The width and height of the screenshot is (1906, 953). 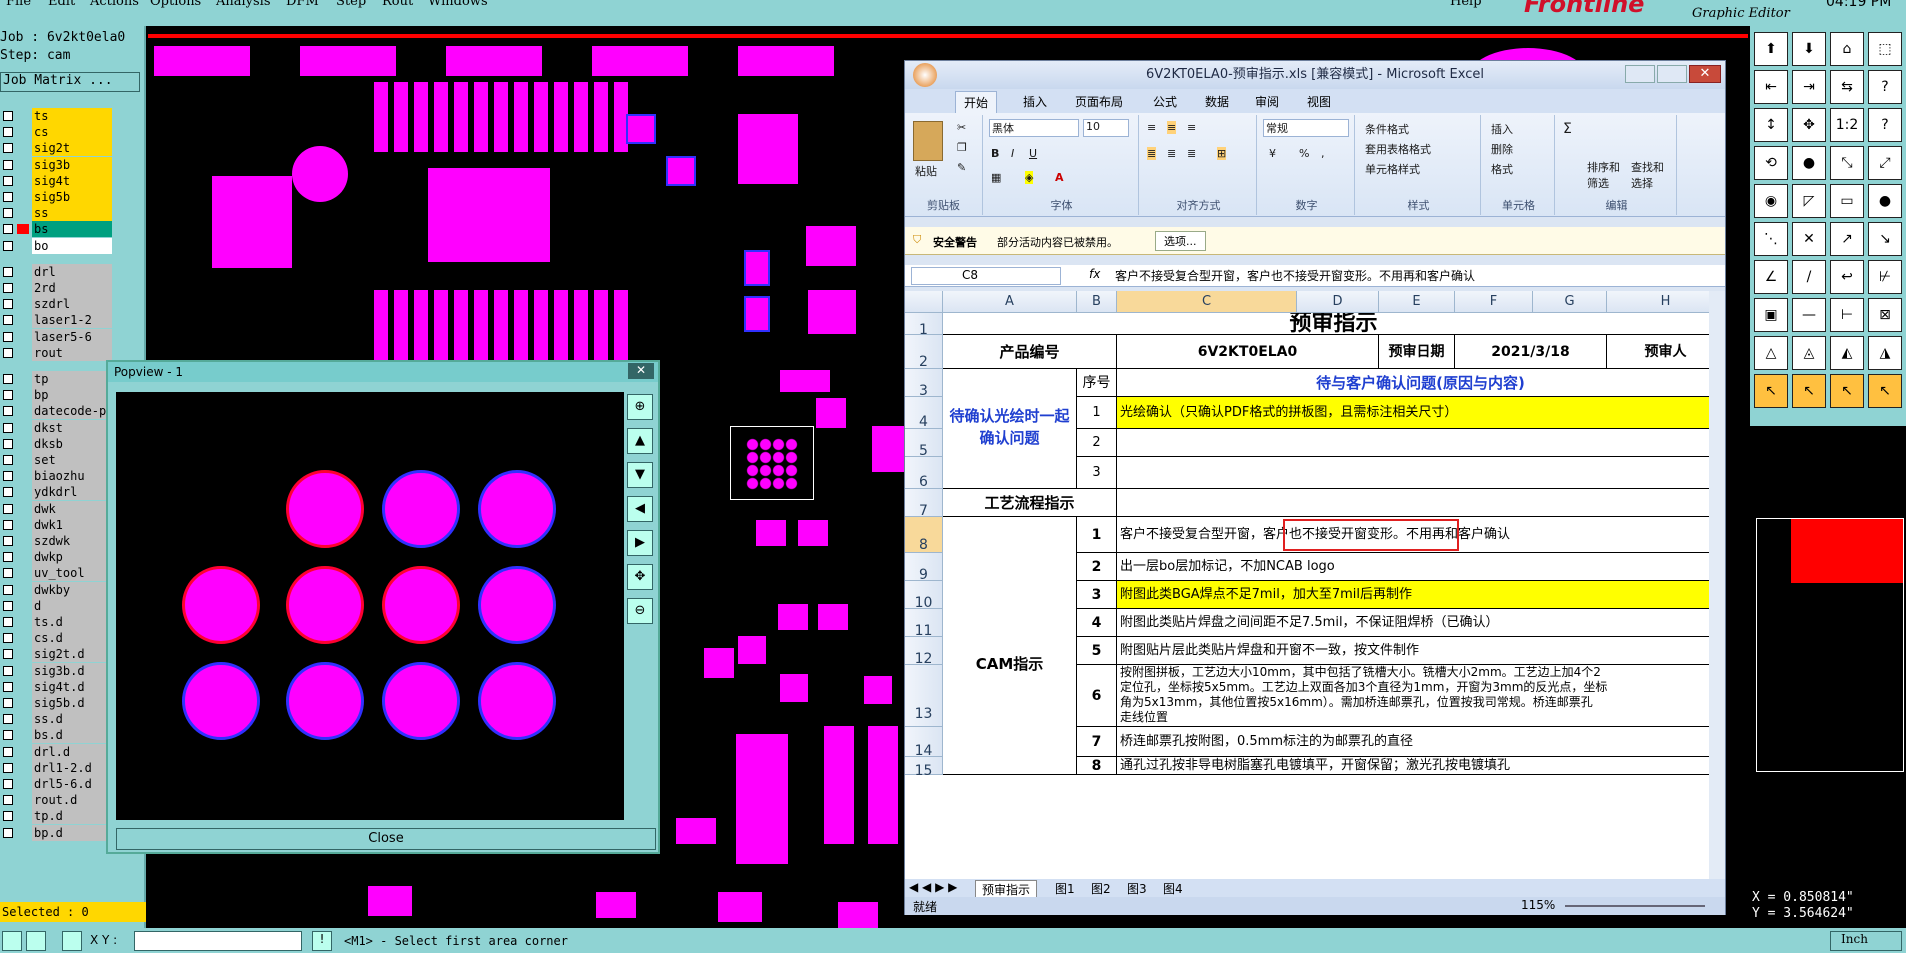 I want to click on pan-icon: ⇆, so click(x=1847, y=87).